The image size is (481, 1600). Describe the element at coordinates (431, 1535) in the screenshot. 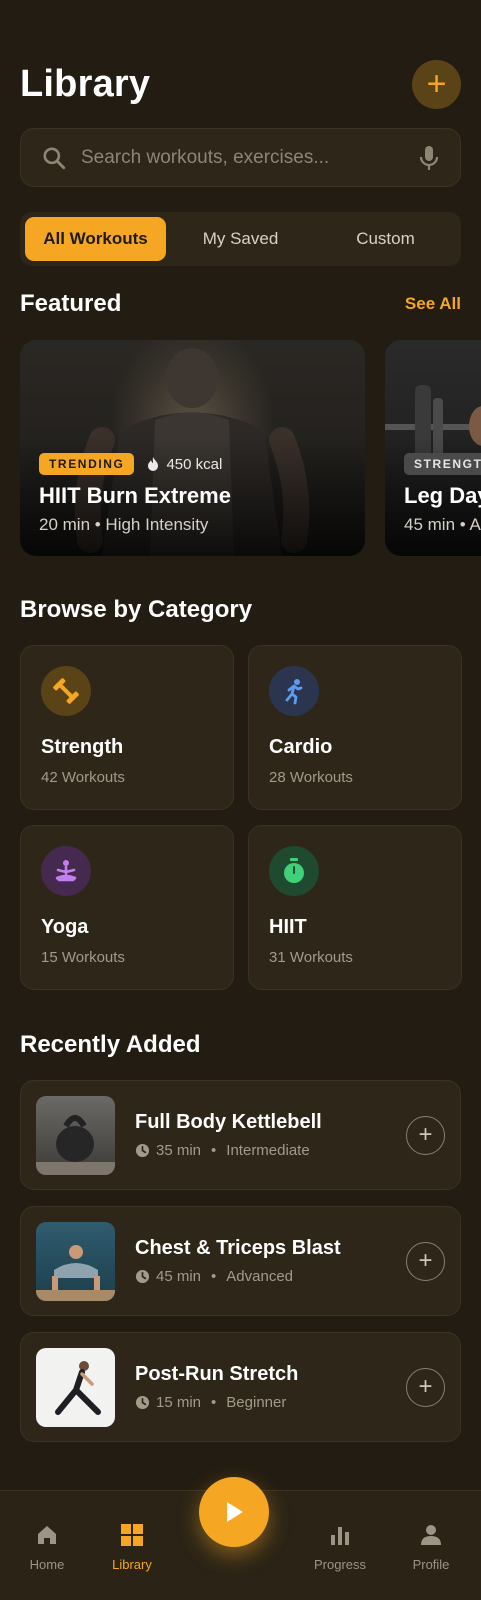

I see `person-icon` at that location.